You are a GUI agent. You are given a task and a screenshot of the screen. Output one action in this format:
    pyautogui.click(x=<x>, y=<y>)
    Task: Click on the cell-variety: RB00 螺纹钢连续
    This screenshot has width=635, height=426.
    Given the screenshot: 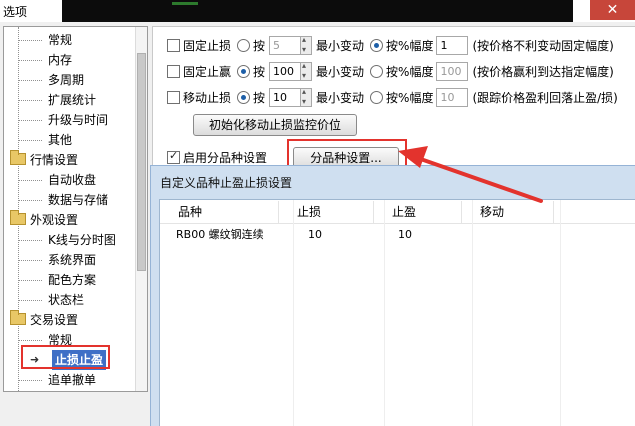 What is the action you would take?
    pyautogui.click(x=212, y=235)
    